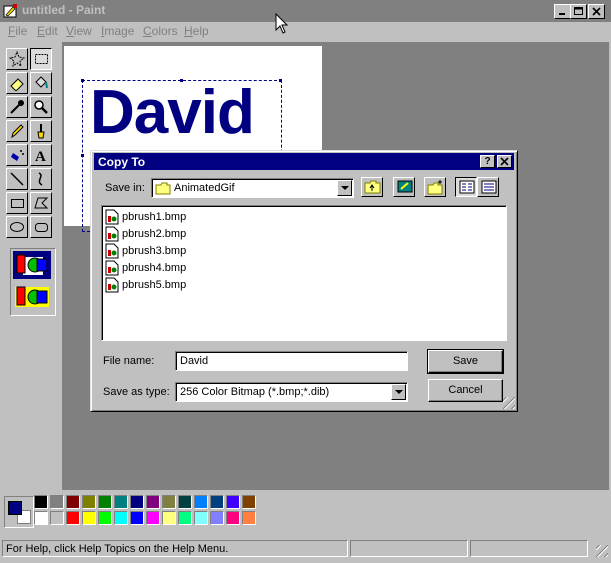  What do you see at coordinates (291, 361) in the screenshot?
I see `file-name-input: David` at bounding box center [291, 361].